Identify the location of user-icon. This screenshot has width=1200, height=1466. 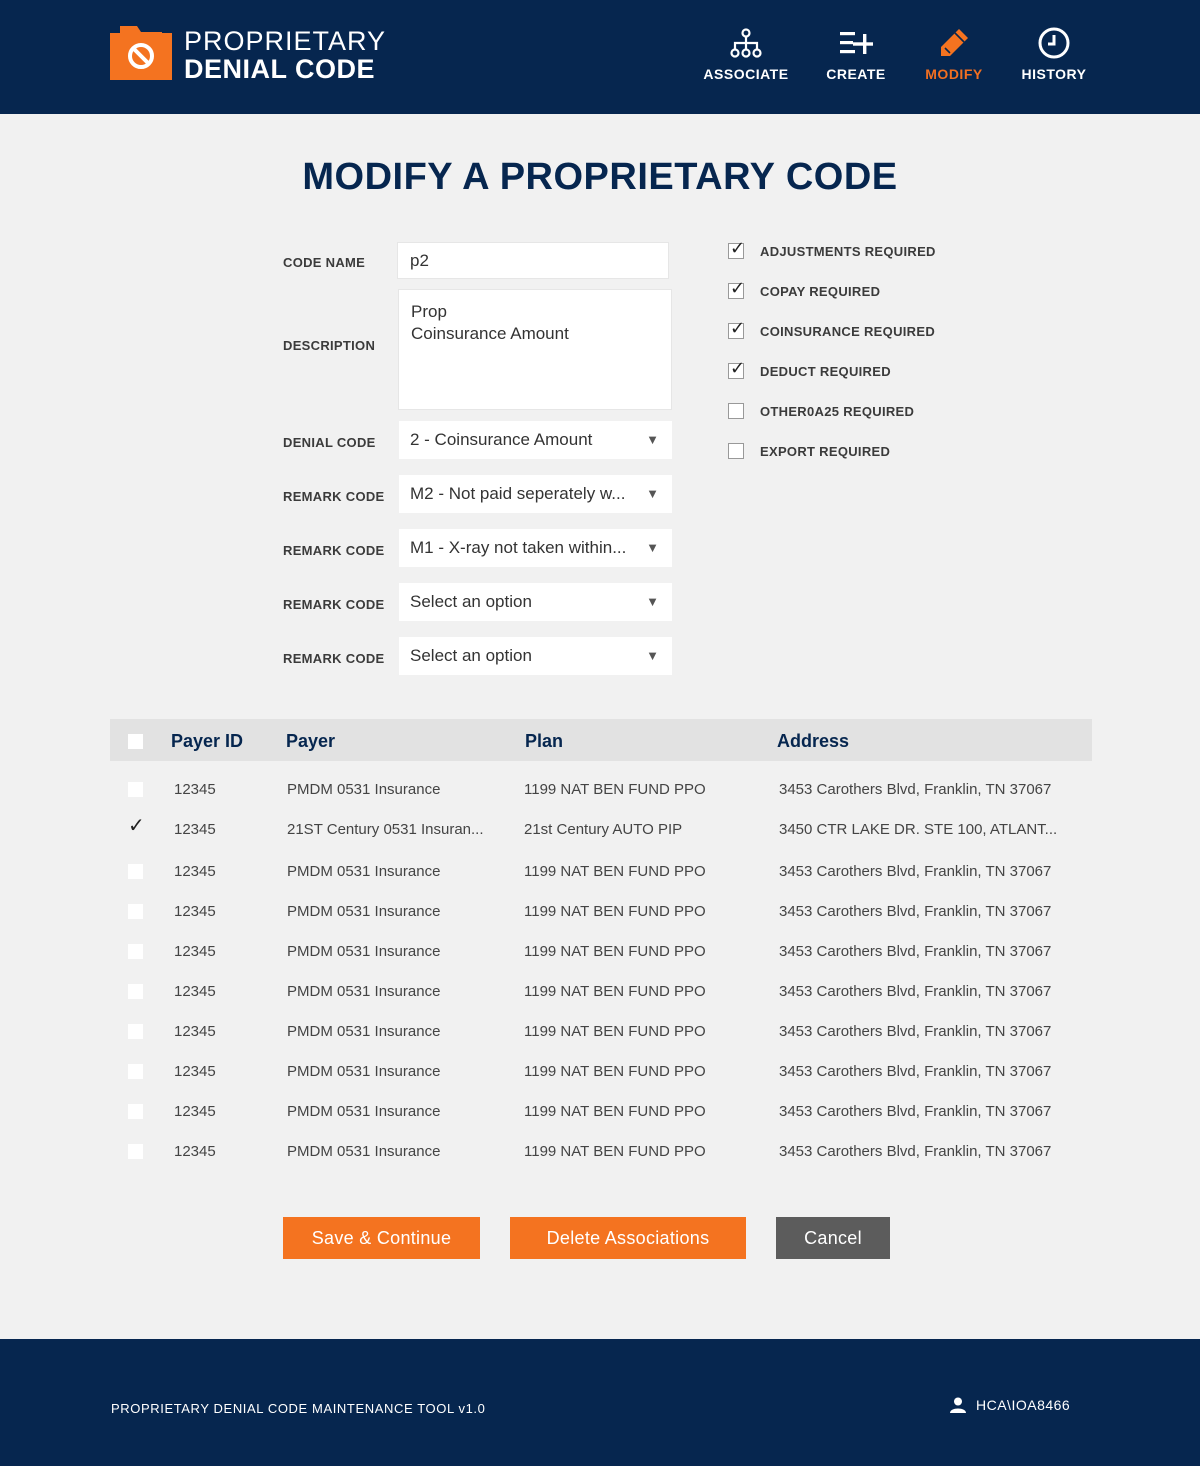
(958, 1405).